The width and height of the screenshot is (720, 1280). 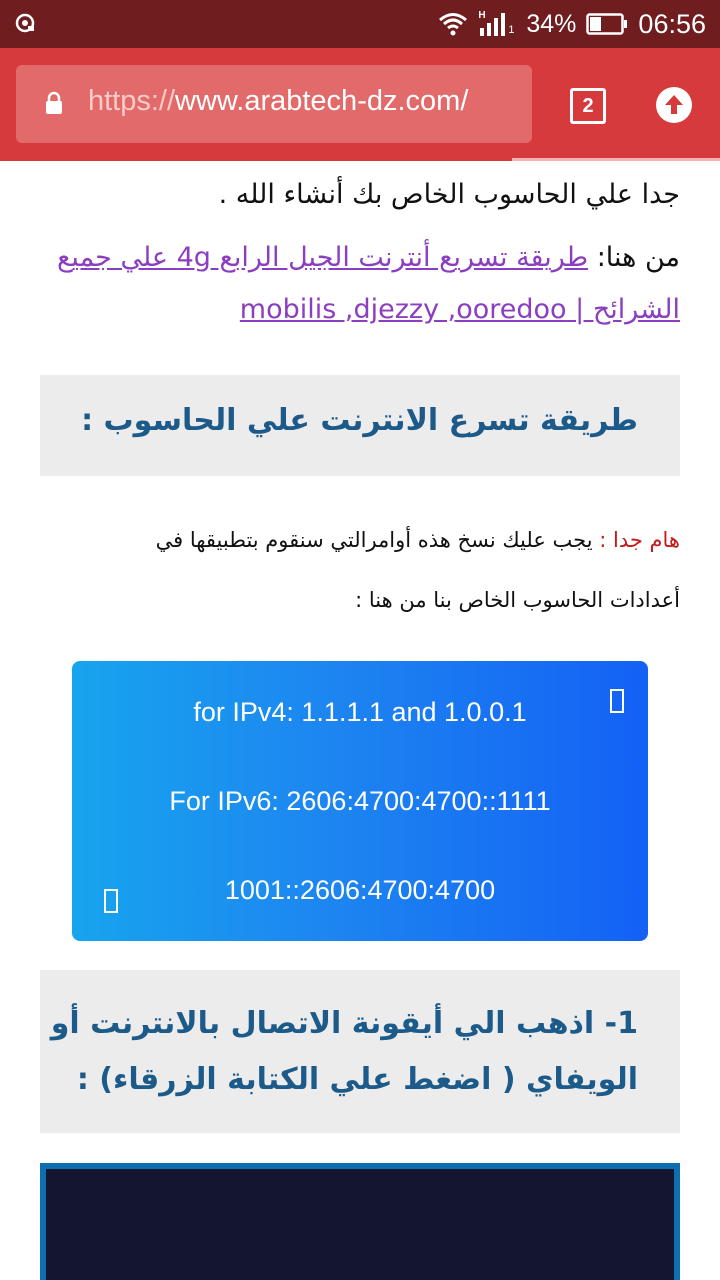 I want to click on heading-1-text: طريقة تسرع الانترنت علي الحاسوب :, so click(x=359, y=420).